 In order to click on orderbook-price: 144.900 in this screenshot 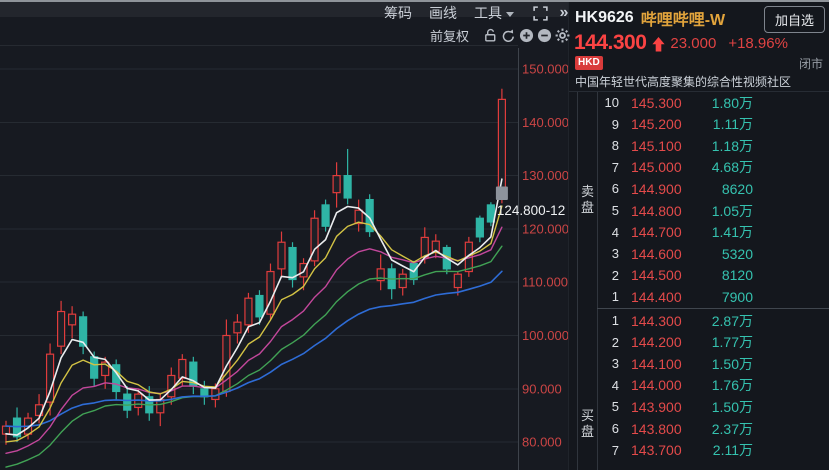, I will do `click(656, 188)`.